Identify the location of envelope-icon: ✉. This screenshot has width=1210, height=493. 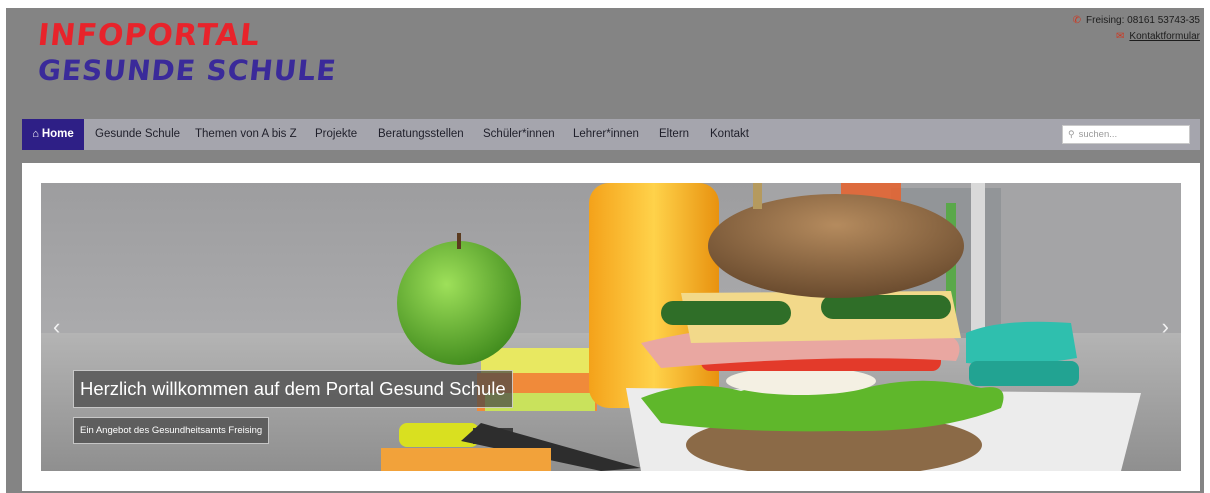
(1120, 36).